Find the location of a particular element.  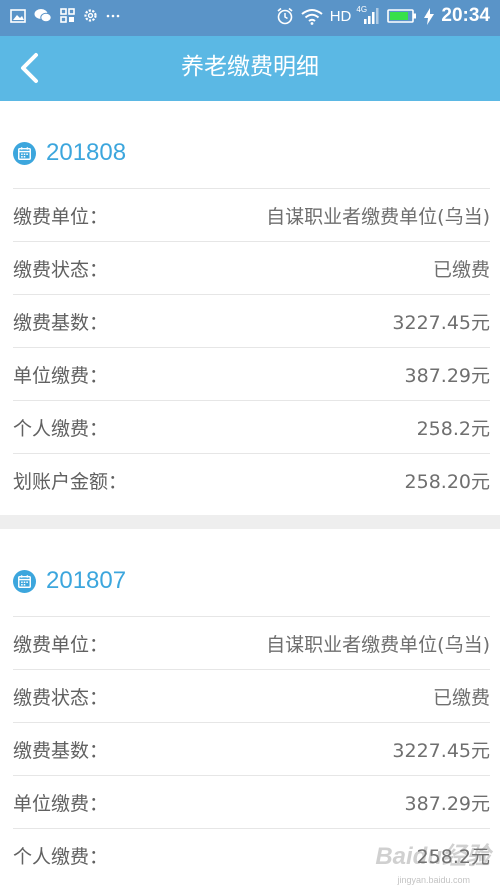

settings-gear-icon is located at coordinates (90, 15).